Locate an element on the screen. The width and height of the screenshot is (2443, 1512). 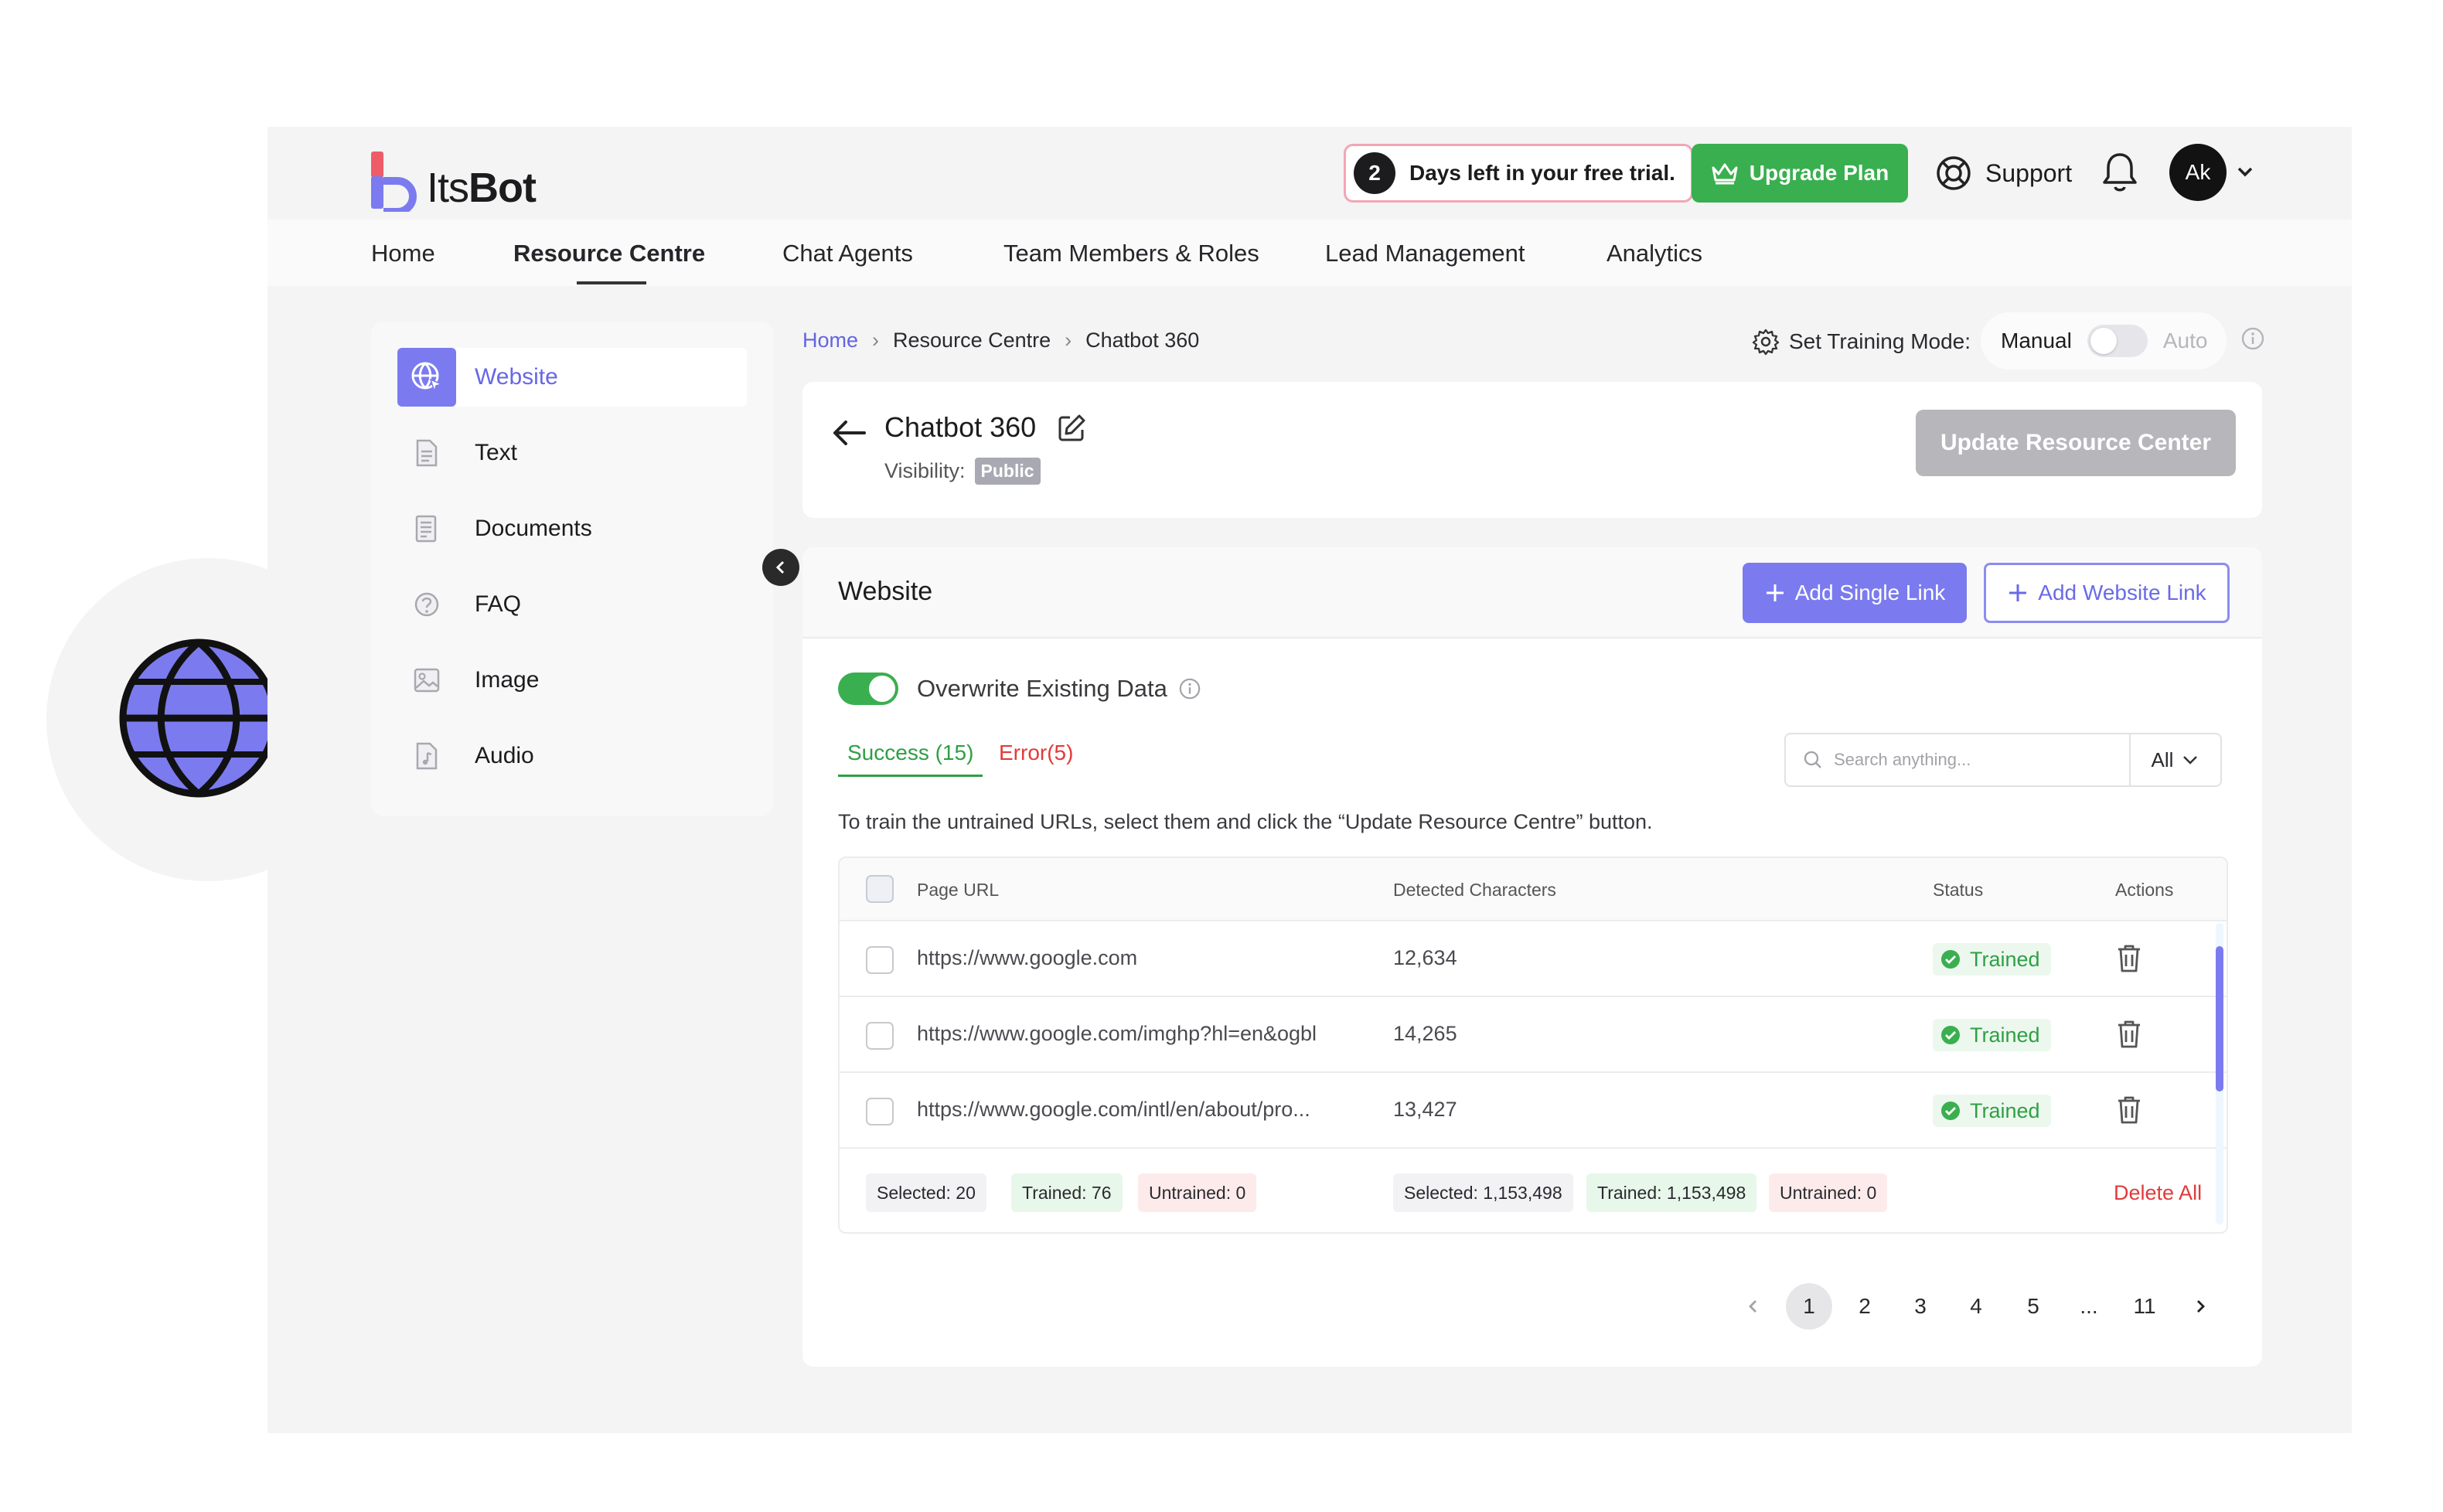
nav-resource-centre: Resource Centre is located at coordinates (609, 253).